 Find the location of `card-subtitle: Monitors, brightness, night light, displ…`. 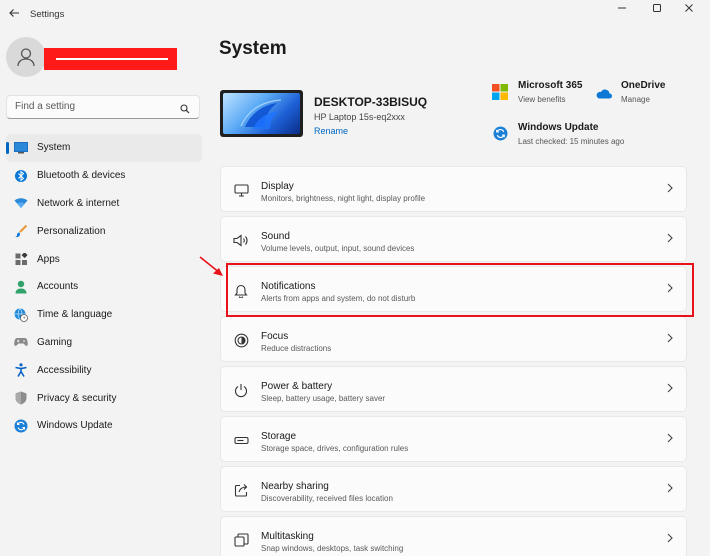

card-subtitle: Monitors, brightness, night light, displ… is located at coordinates (343, 198).